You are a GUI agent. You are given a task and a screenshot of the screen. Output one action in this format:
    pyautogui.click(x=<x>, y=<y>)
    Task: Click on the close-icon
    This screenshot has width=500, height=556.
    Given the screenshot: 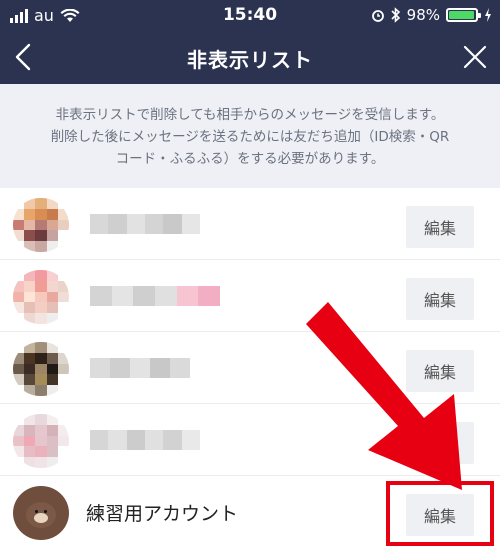 What is the action you would take?
    pyautogui.click(x=475, y=57)
    